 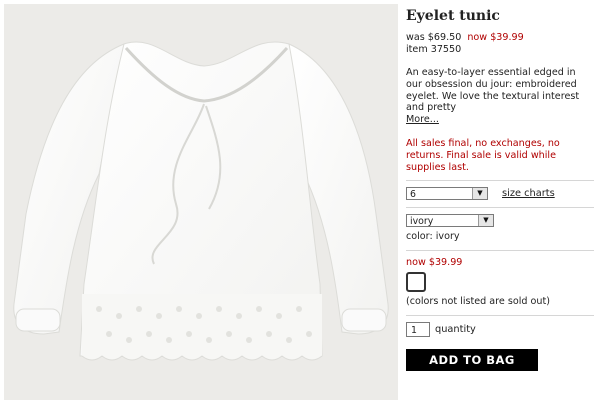 I want to click on add-to-bag-button: ADD TO BAG, so click(x=472, y=359).